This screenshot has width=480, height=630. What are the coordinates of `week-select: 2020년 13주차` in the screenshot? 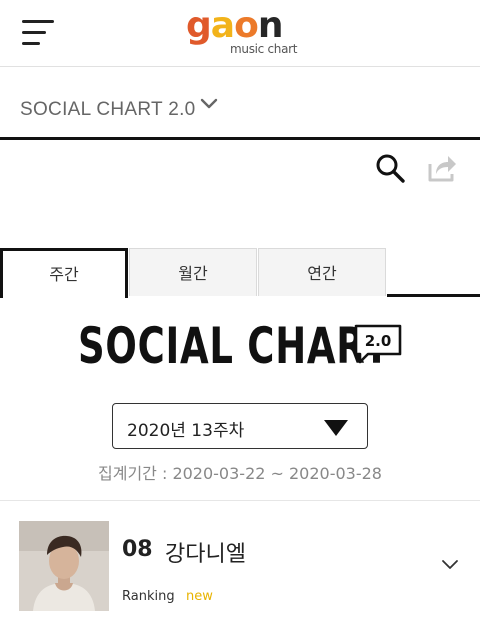 It's located at (240, 426).